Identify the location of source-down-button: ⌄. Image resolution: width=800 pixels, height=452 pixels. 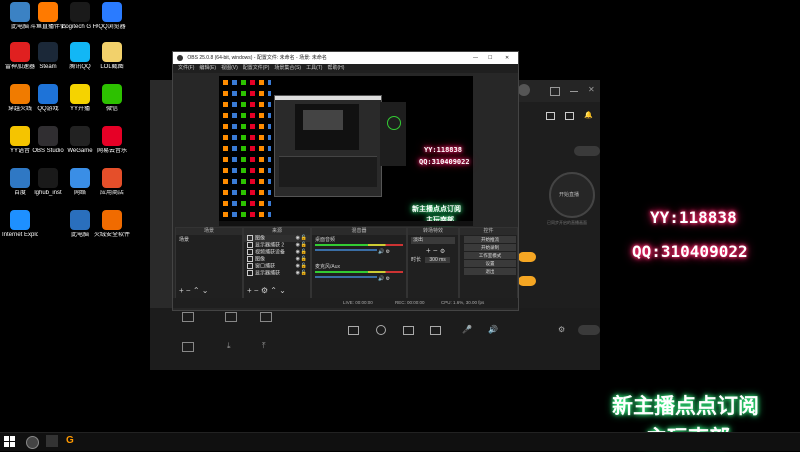
(282, 290).